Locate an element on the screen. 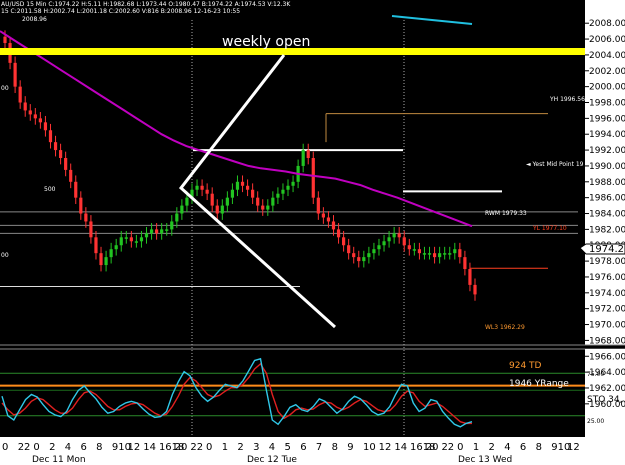 Image resolution: width=625 pixels, height=465 pixels. sto-75-label: 75.00 is located at coordinates (595, 374).